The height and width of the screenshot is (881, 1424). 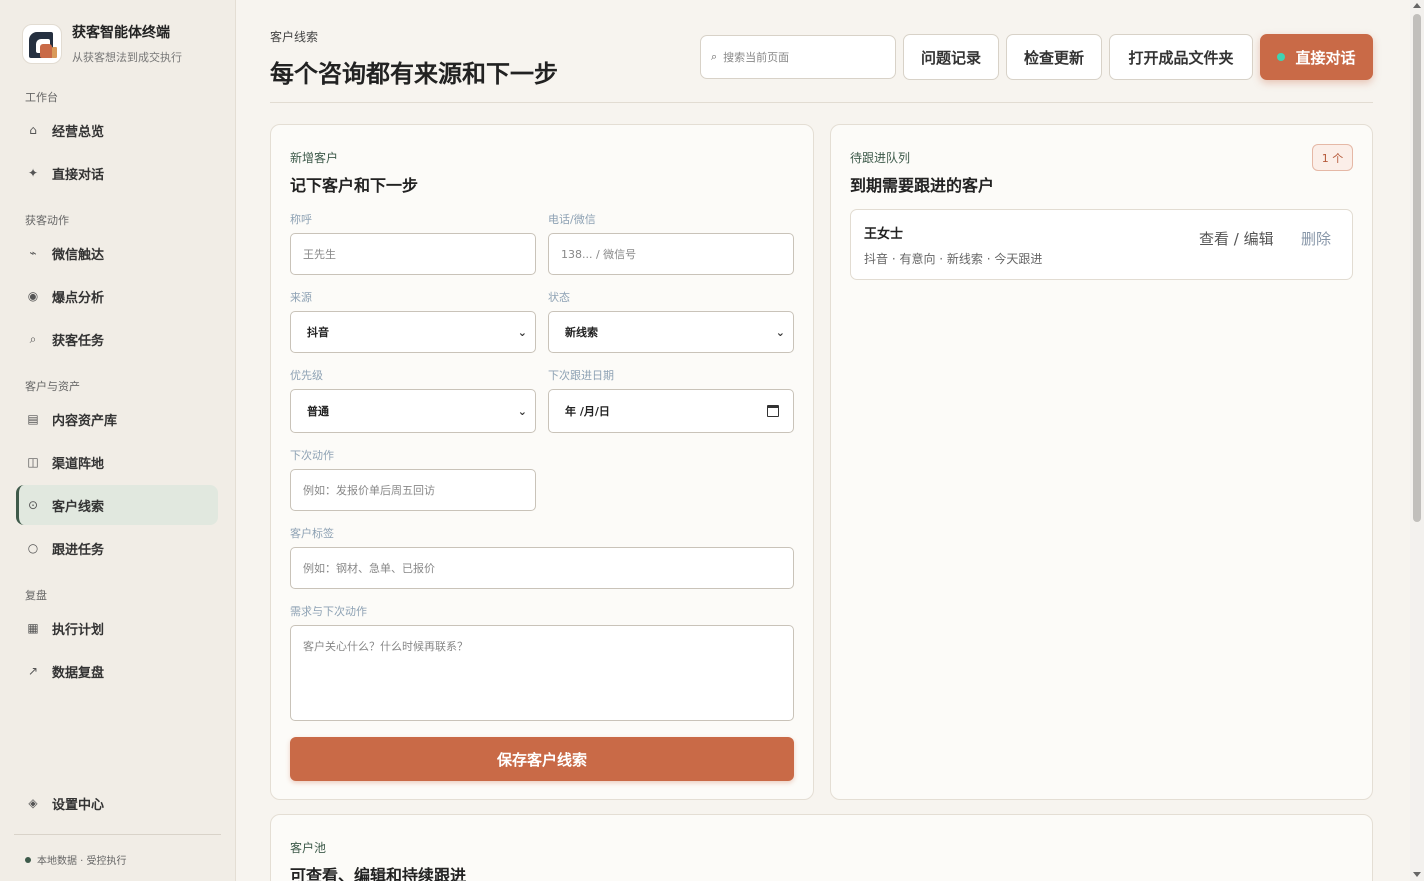 I want to click on next-date-picker: 年 /月/日, so click(x=671, y=411).